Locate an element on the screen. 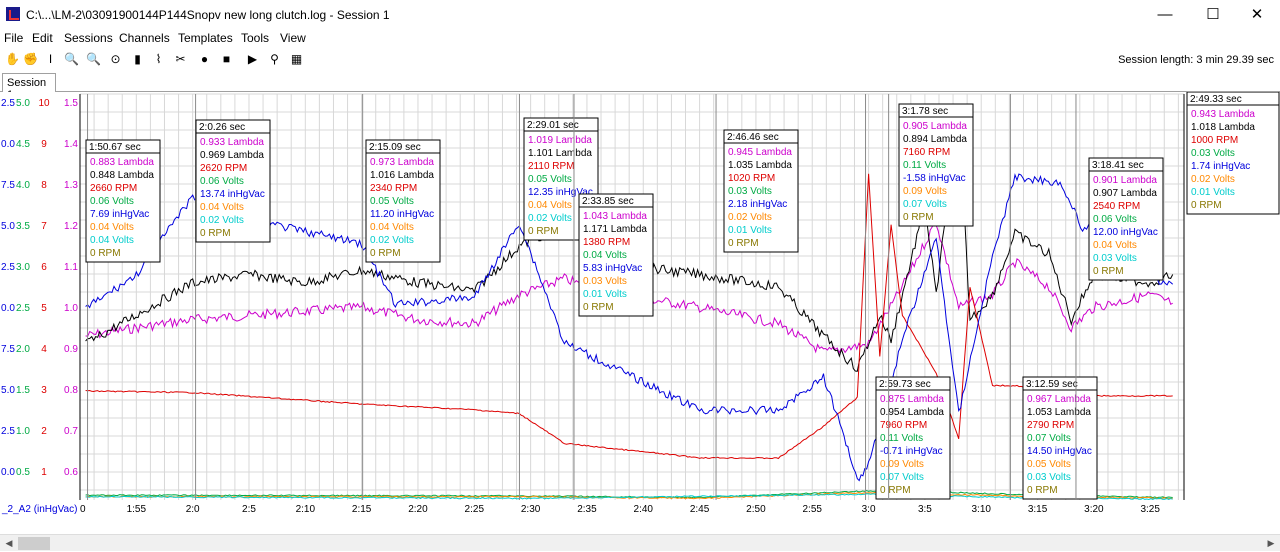  close-button: ✕ is located at coordinates (1257, 15).